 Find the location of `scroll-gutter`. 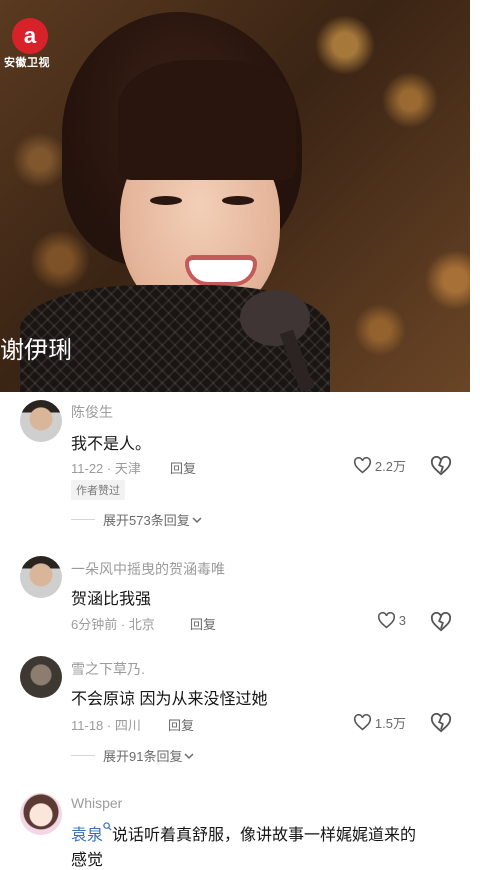

scroll-gutter is located at coordinates (475, 196).